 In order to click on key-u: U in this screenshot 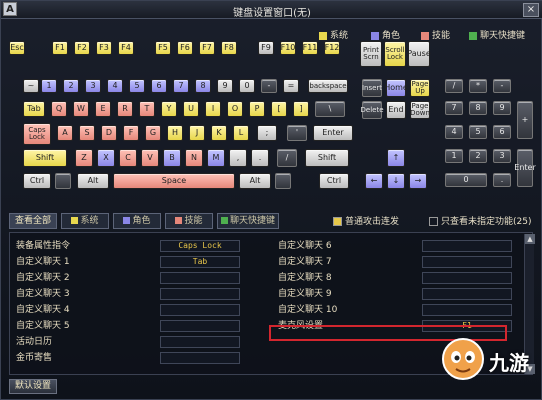, I will do `click(191, 109)`.